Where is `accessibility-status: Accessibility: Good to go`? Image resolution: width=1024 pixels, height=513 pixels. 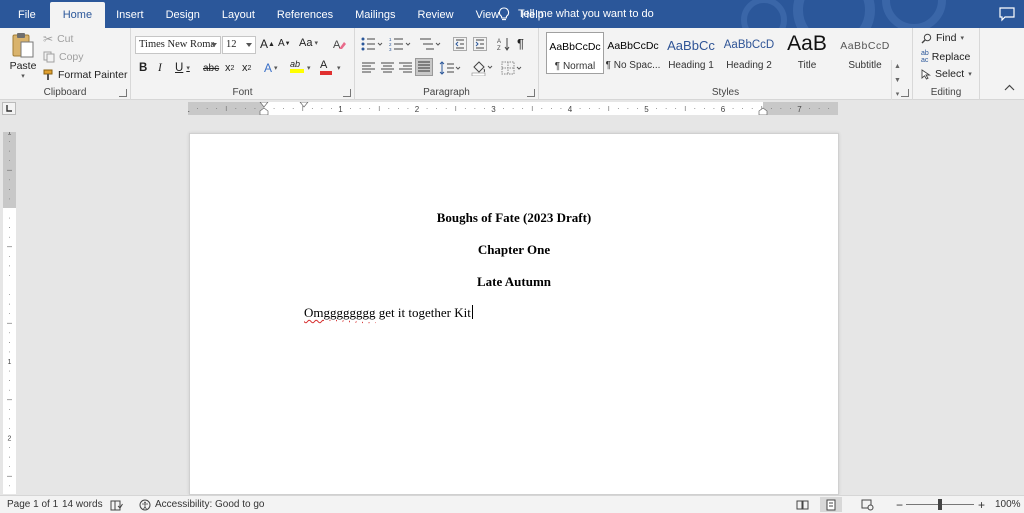 accessibility-status: Accessibility: Good to go is located at coordinates (202, 504).